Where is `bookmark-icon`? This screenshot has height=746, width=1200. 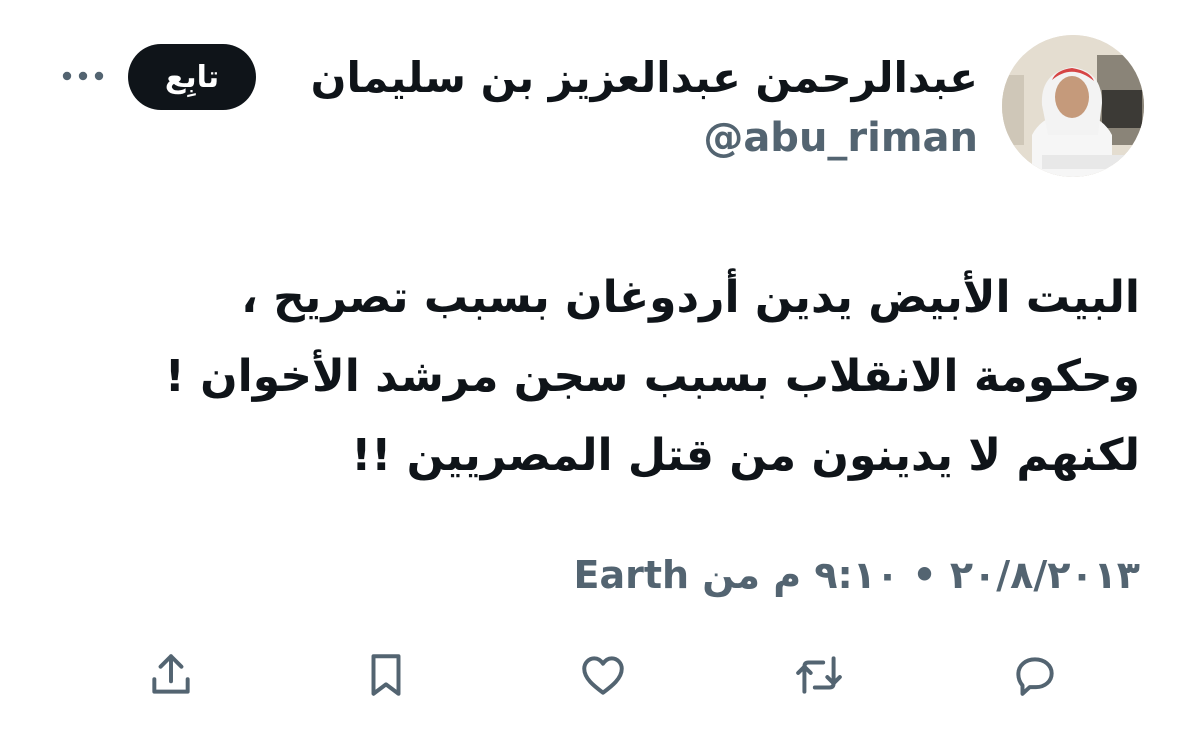
bookmark-icon is located at coordinates (386, 675).